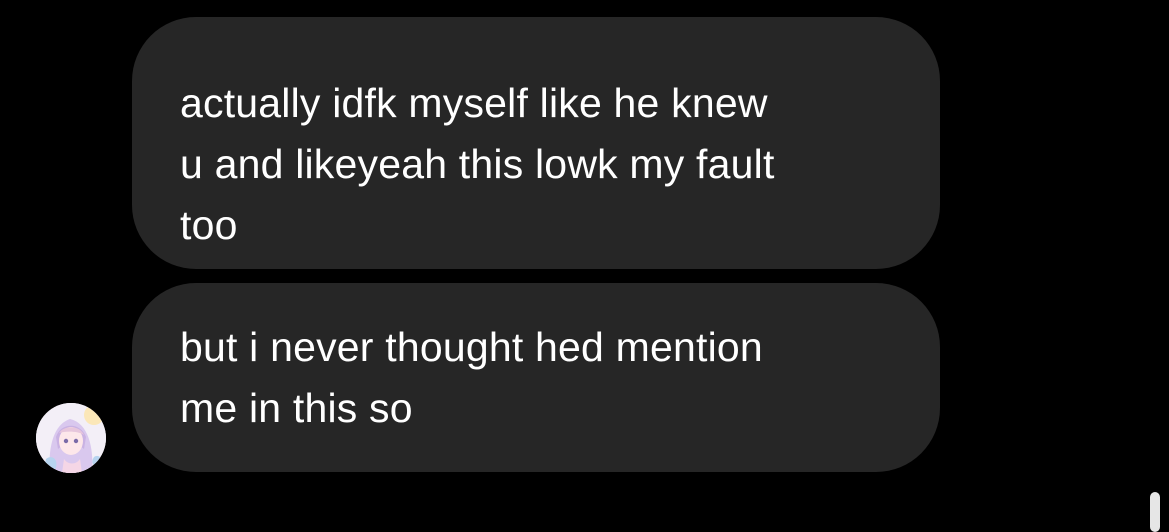 The image size is (1169, 532). What do you see at coordinates (1155, 512) in the screenshot?
I see `scroll-indicator` at bounding box center [1155, 512].